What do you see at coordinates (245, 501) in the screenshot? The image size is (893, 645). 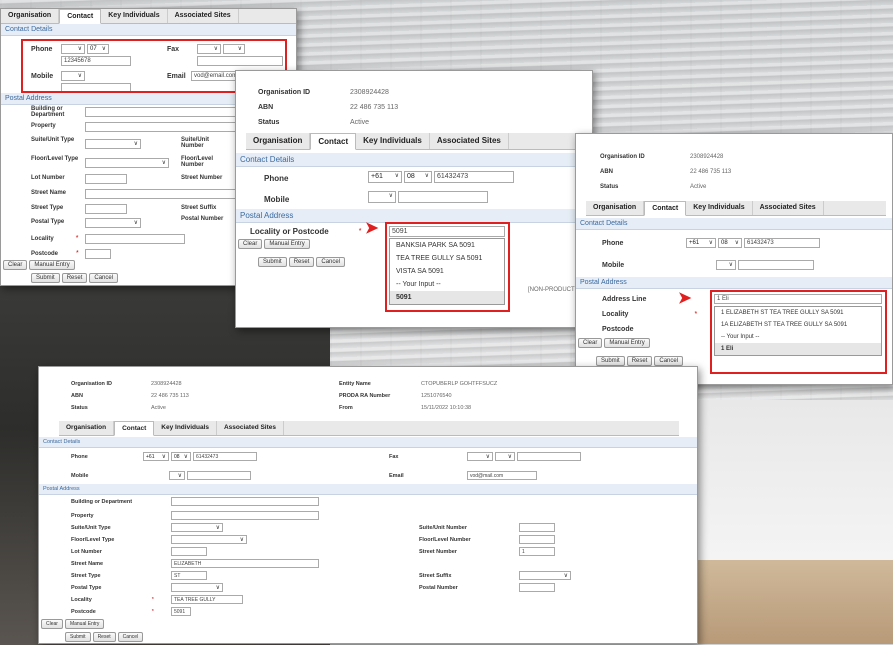 I see `building-input` at bounding box center [245, 501].